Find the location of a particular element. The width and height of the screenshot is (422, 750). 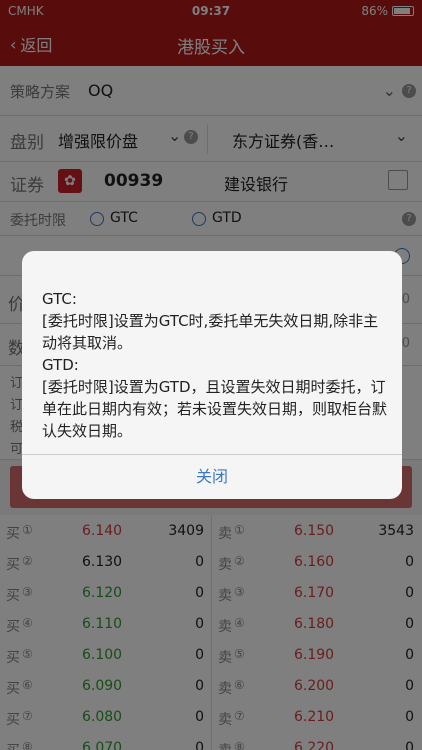

gtc-title: GTC: is located at coordinates (59, 299).